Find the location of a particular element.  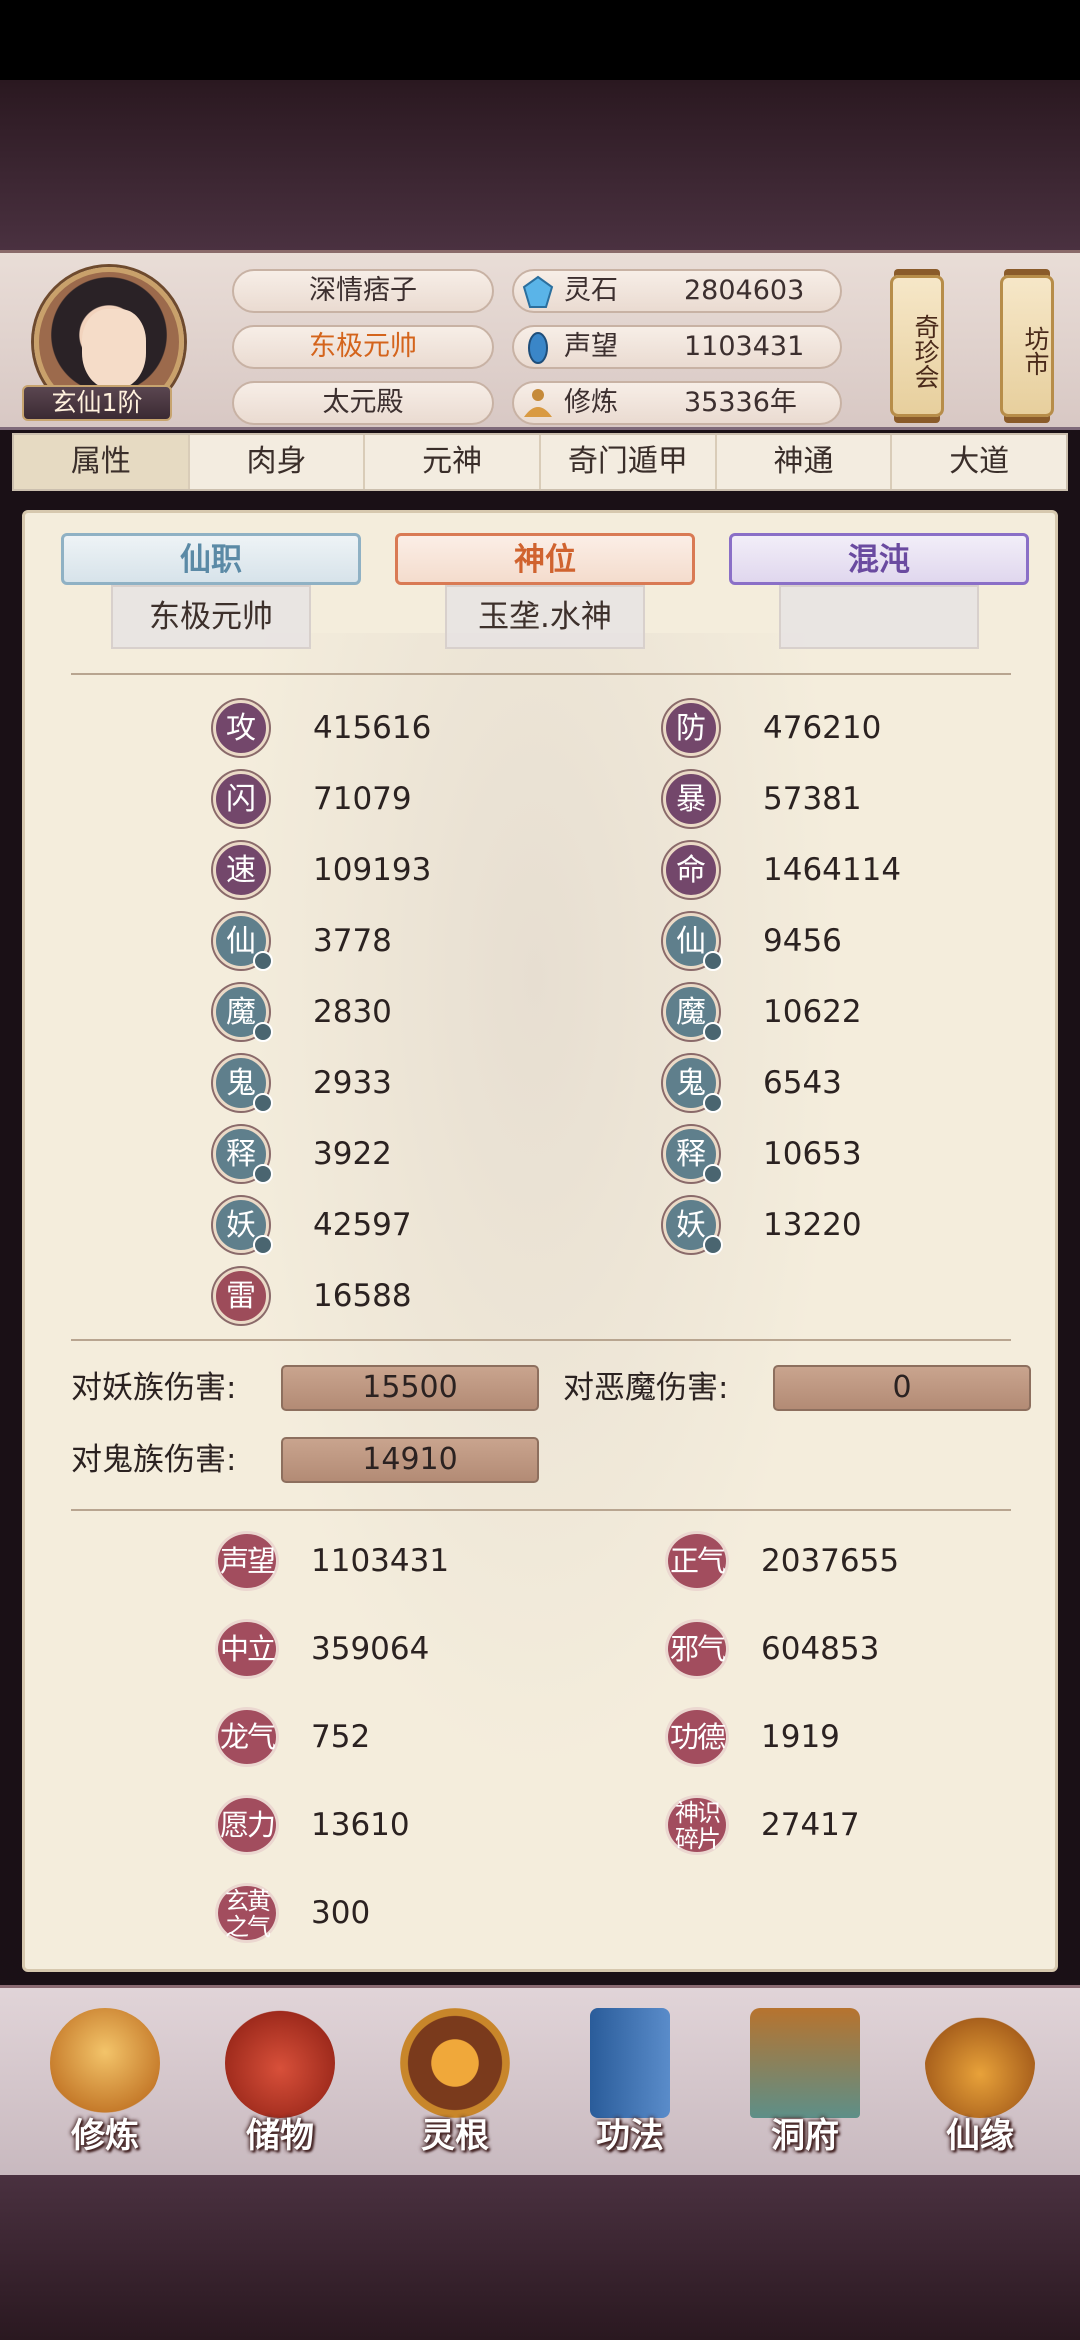

misc-badge: 邪气 is located at coordinates (697, 1649).